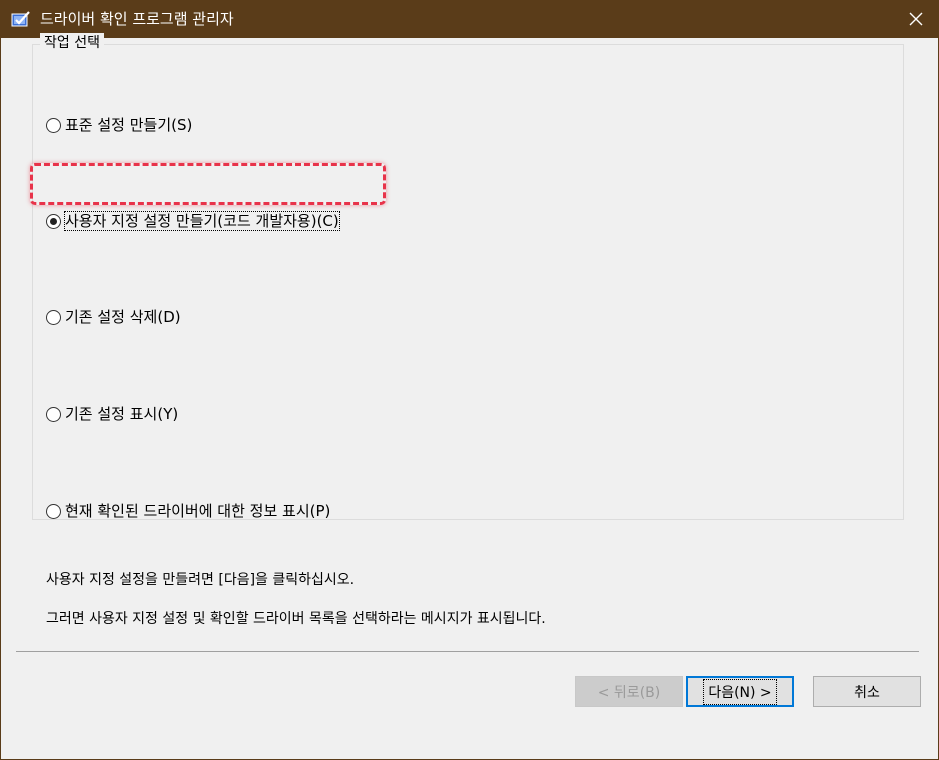 The height and width of the screenshot is (760, 939). I want to click on radio-label: 현재 확인된 드라이버에 대한 정보 표시(P), so click(198, 511).